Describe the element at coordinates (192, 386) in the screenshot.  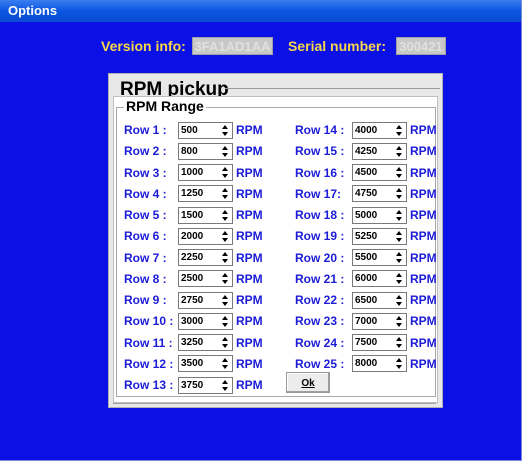
I see `rpm-value: 3750` at that location.